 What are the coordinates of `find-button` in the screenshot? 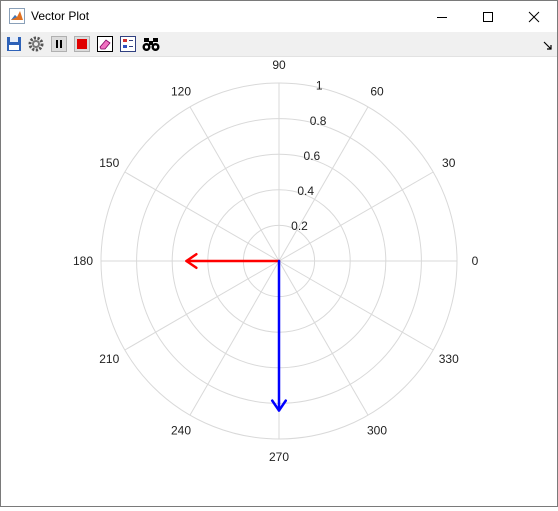 It's located at (151, 44).